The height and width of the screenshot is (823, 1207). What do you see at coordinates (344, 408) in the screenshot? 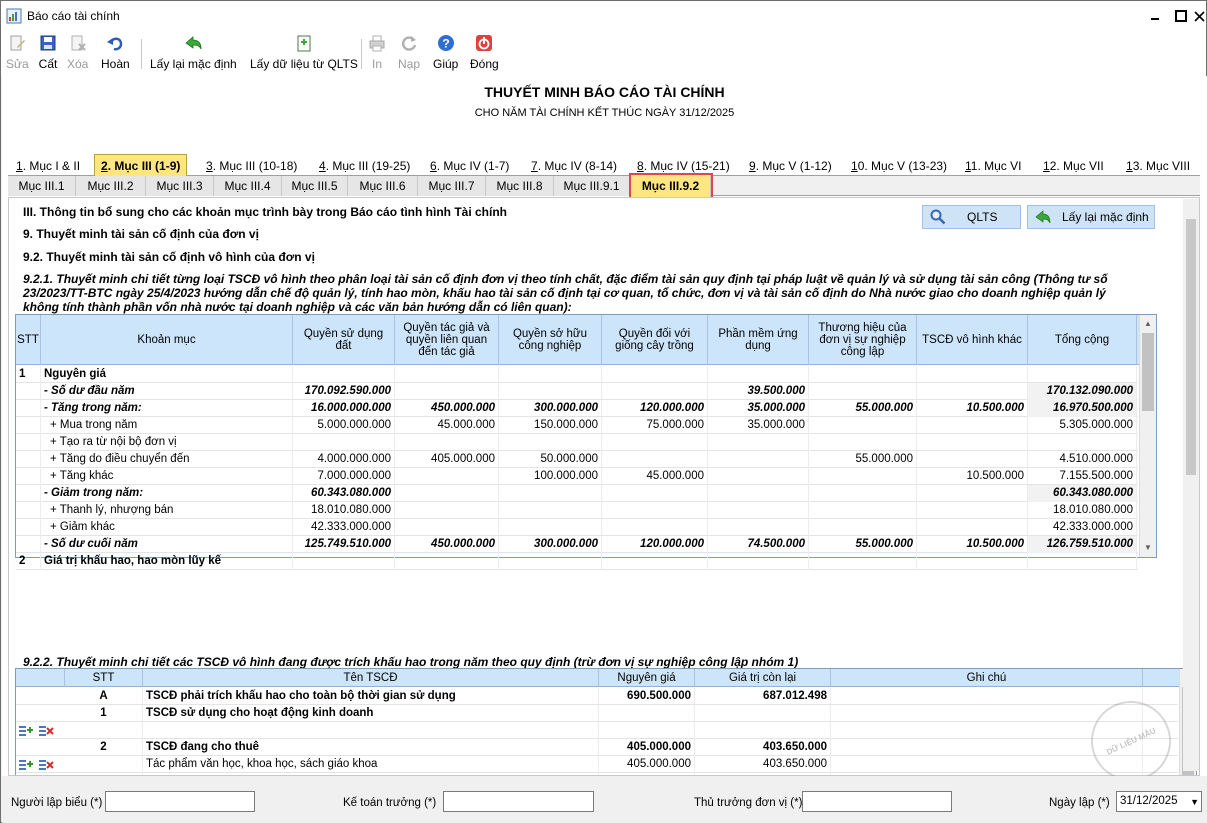
I see `value-cell: 16.000.000.000` at bounding box center [344, 408].